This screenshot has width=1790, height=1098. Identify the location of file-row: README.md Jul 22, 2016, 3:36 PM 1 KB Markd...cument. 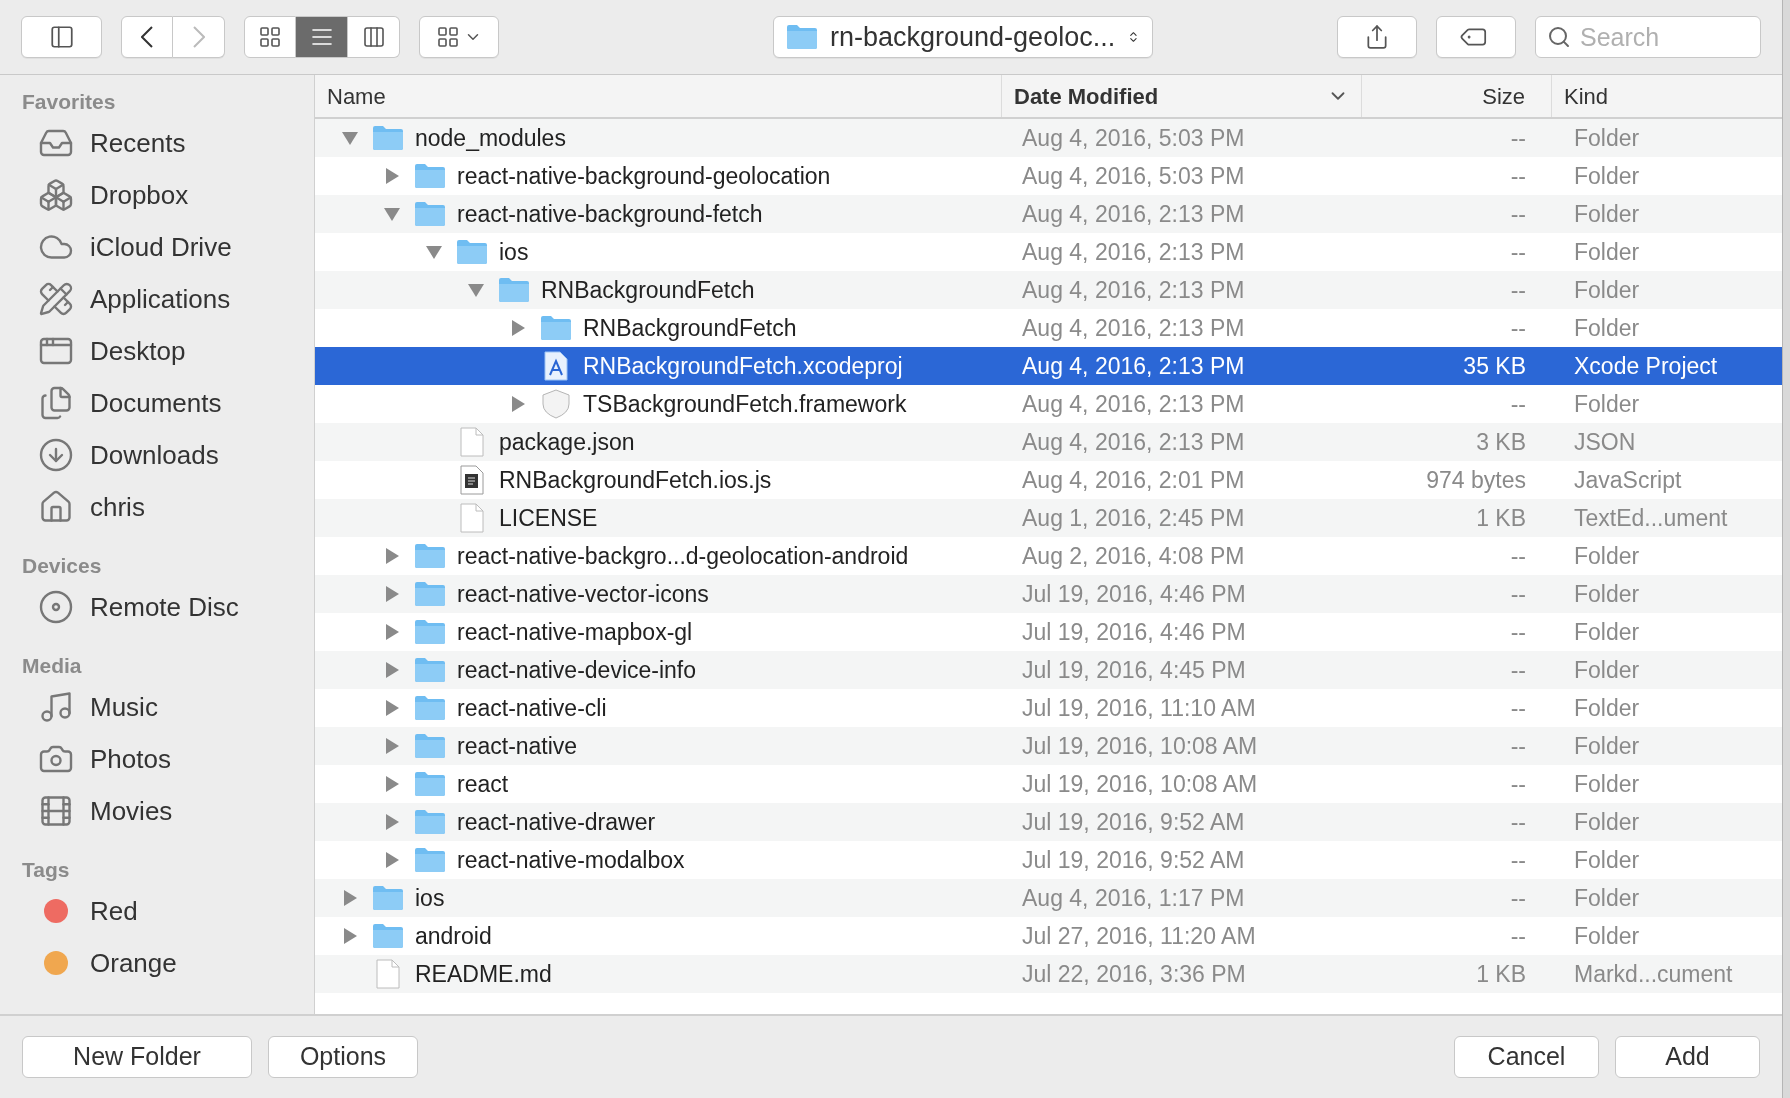
(1048, 974).